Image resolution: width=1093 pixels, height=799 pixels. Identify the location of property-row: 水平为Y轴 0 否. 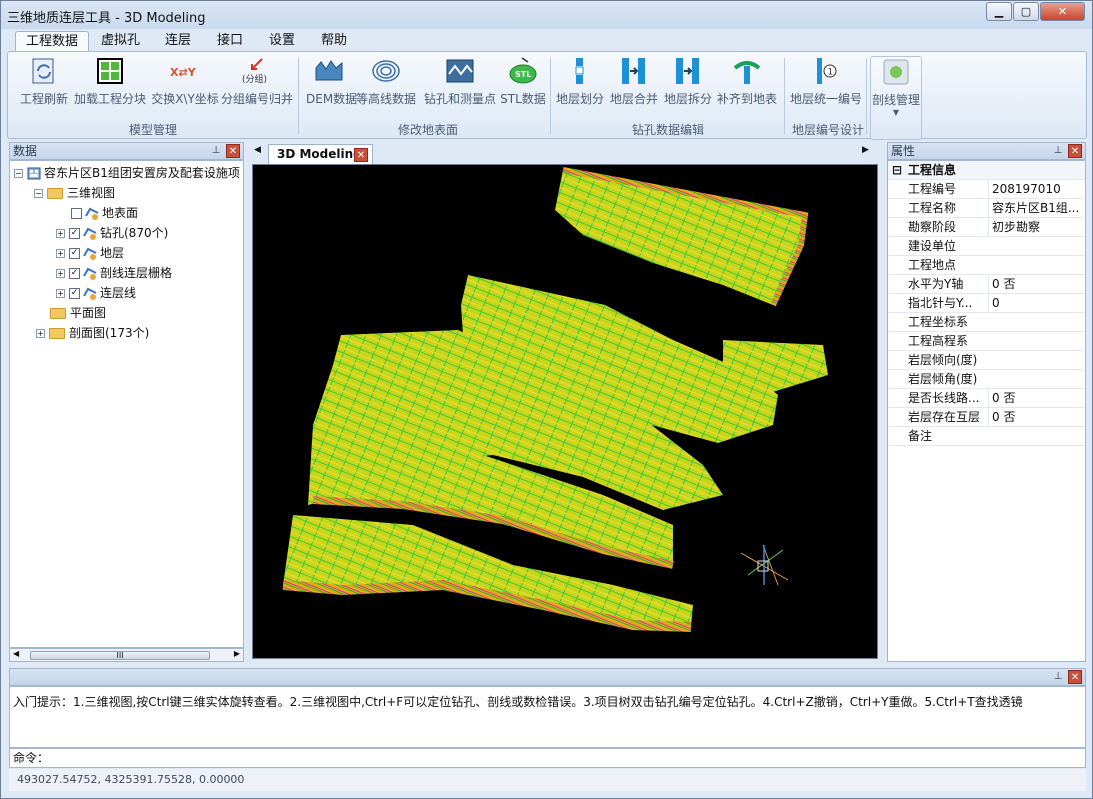
(986, 284).